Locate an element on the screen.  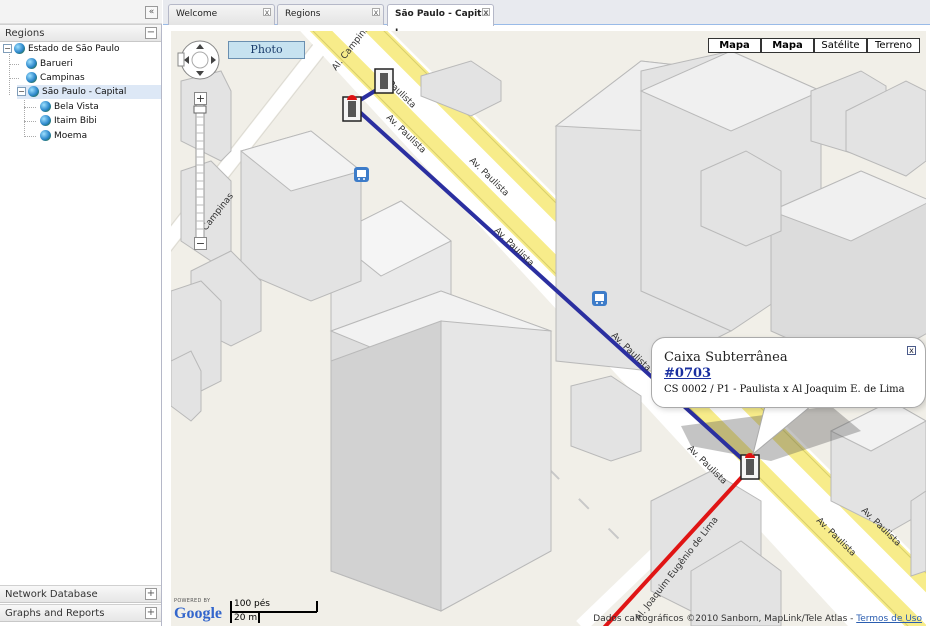
regions-collapse-button: − is located at coordinates (151, 33).